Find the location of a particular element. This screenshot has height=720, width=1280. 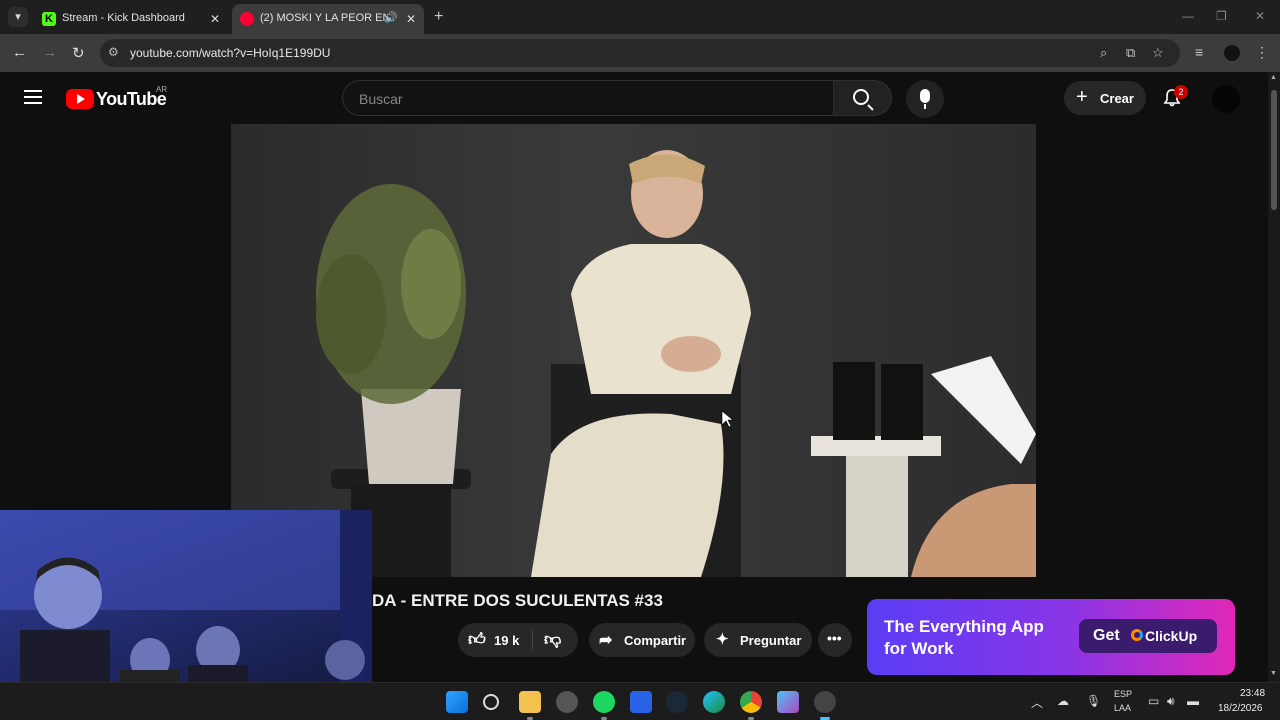

microphone-icon is located at coordinates (925, 99).